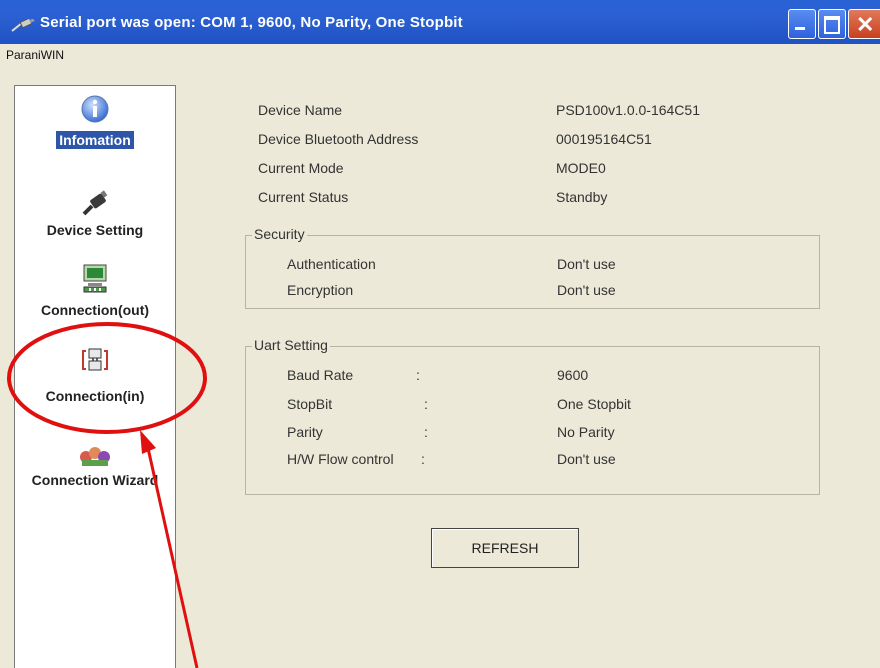 The image size is (880, 668). I want to click on stopbit-label: StopBit, so click(310, 404).